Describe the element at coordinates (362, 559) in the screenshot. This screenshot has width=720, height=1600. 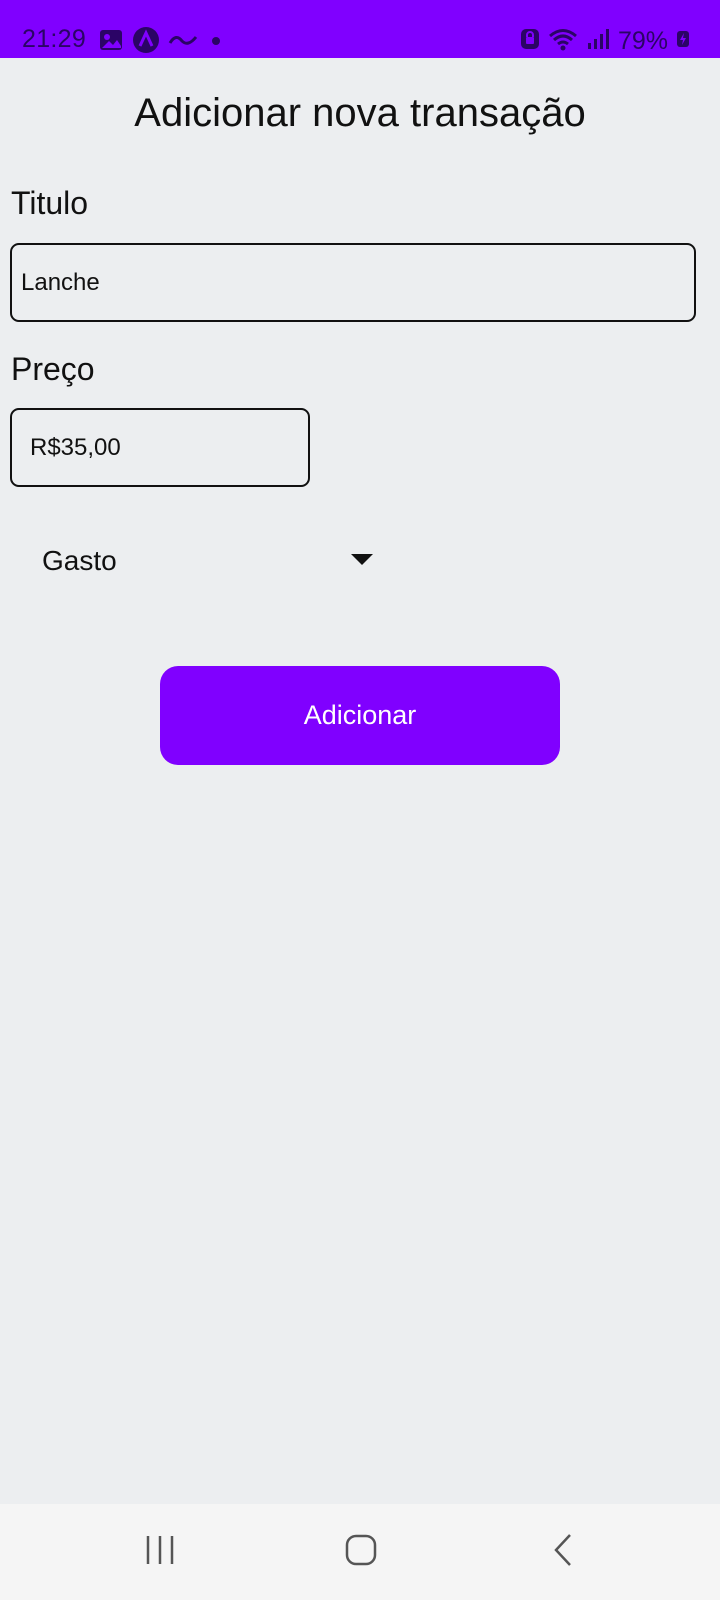
I see `caret-down-icon` at that location.